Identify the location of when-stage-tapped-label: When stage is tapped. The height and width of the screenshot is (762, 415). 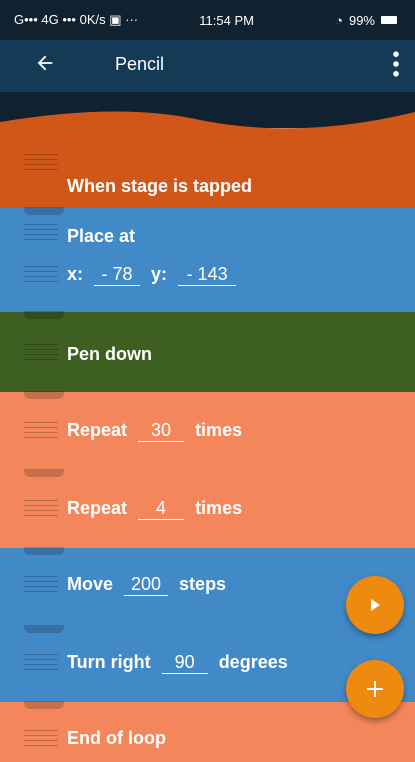
(160, 186).